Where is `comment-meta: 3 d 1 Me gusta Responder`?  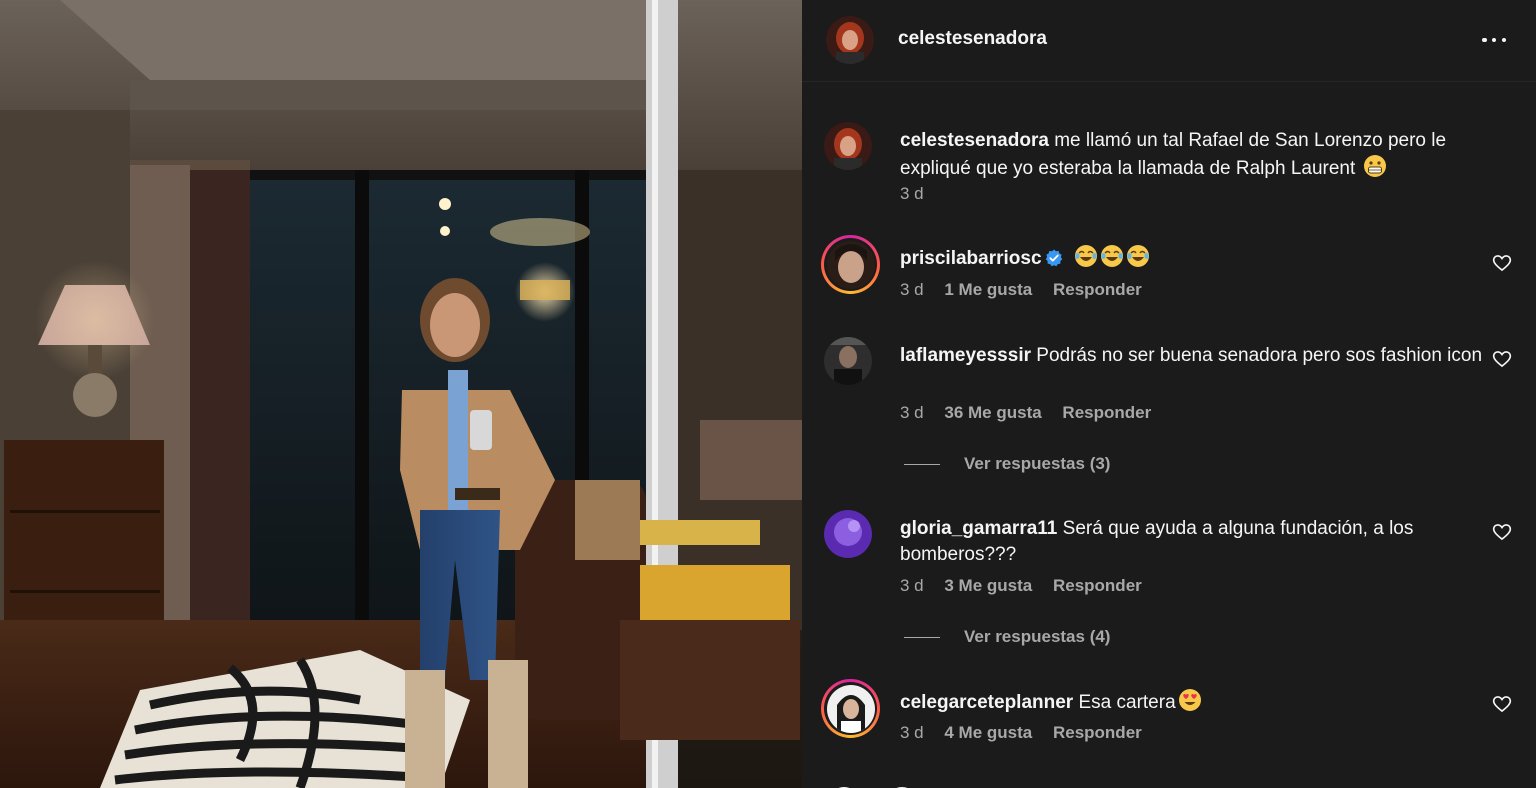 comment-meta: 3 d 1 Me gusta Responder is located at coordinates (1029, 290).